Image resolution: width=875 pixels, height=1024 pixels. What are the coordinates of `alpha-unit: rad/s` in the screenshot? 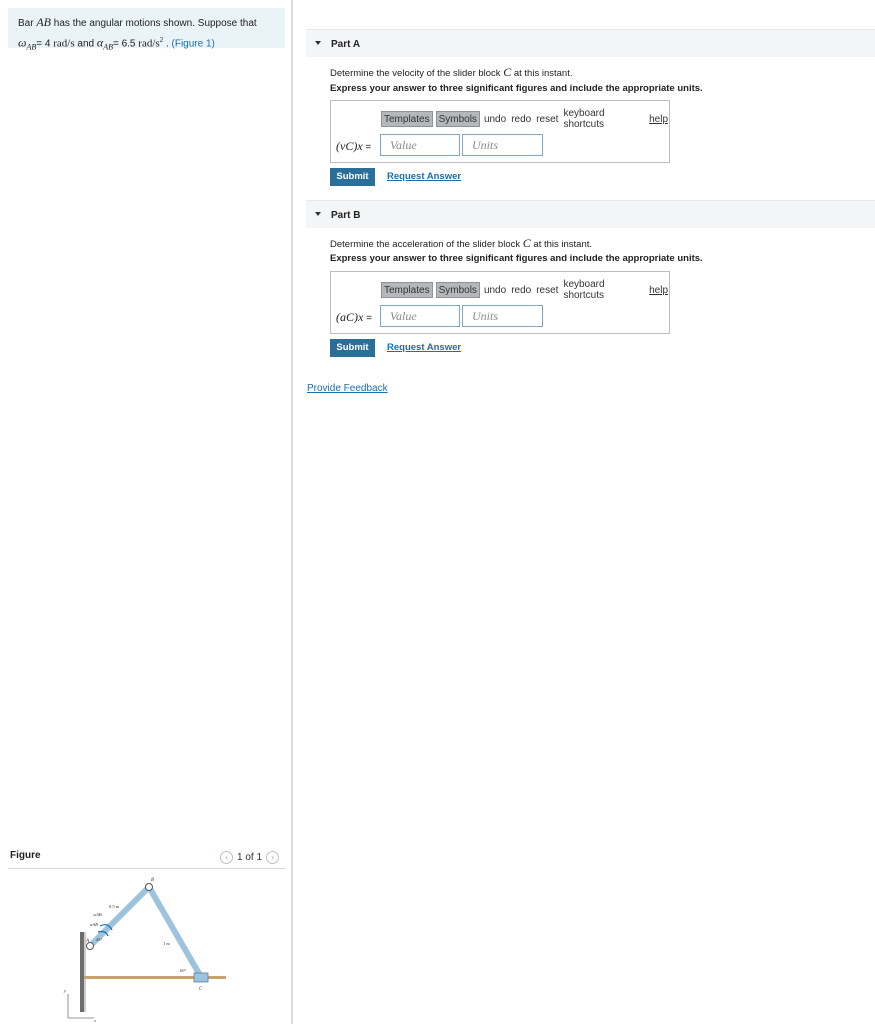 It's located at (149, 43).